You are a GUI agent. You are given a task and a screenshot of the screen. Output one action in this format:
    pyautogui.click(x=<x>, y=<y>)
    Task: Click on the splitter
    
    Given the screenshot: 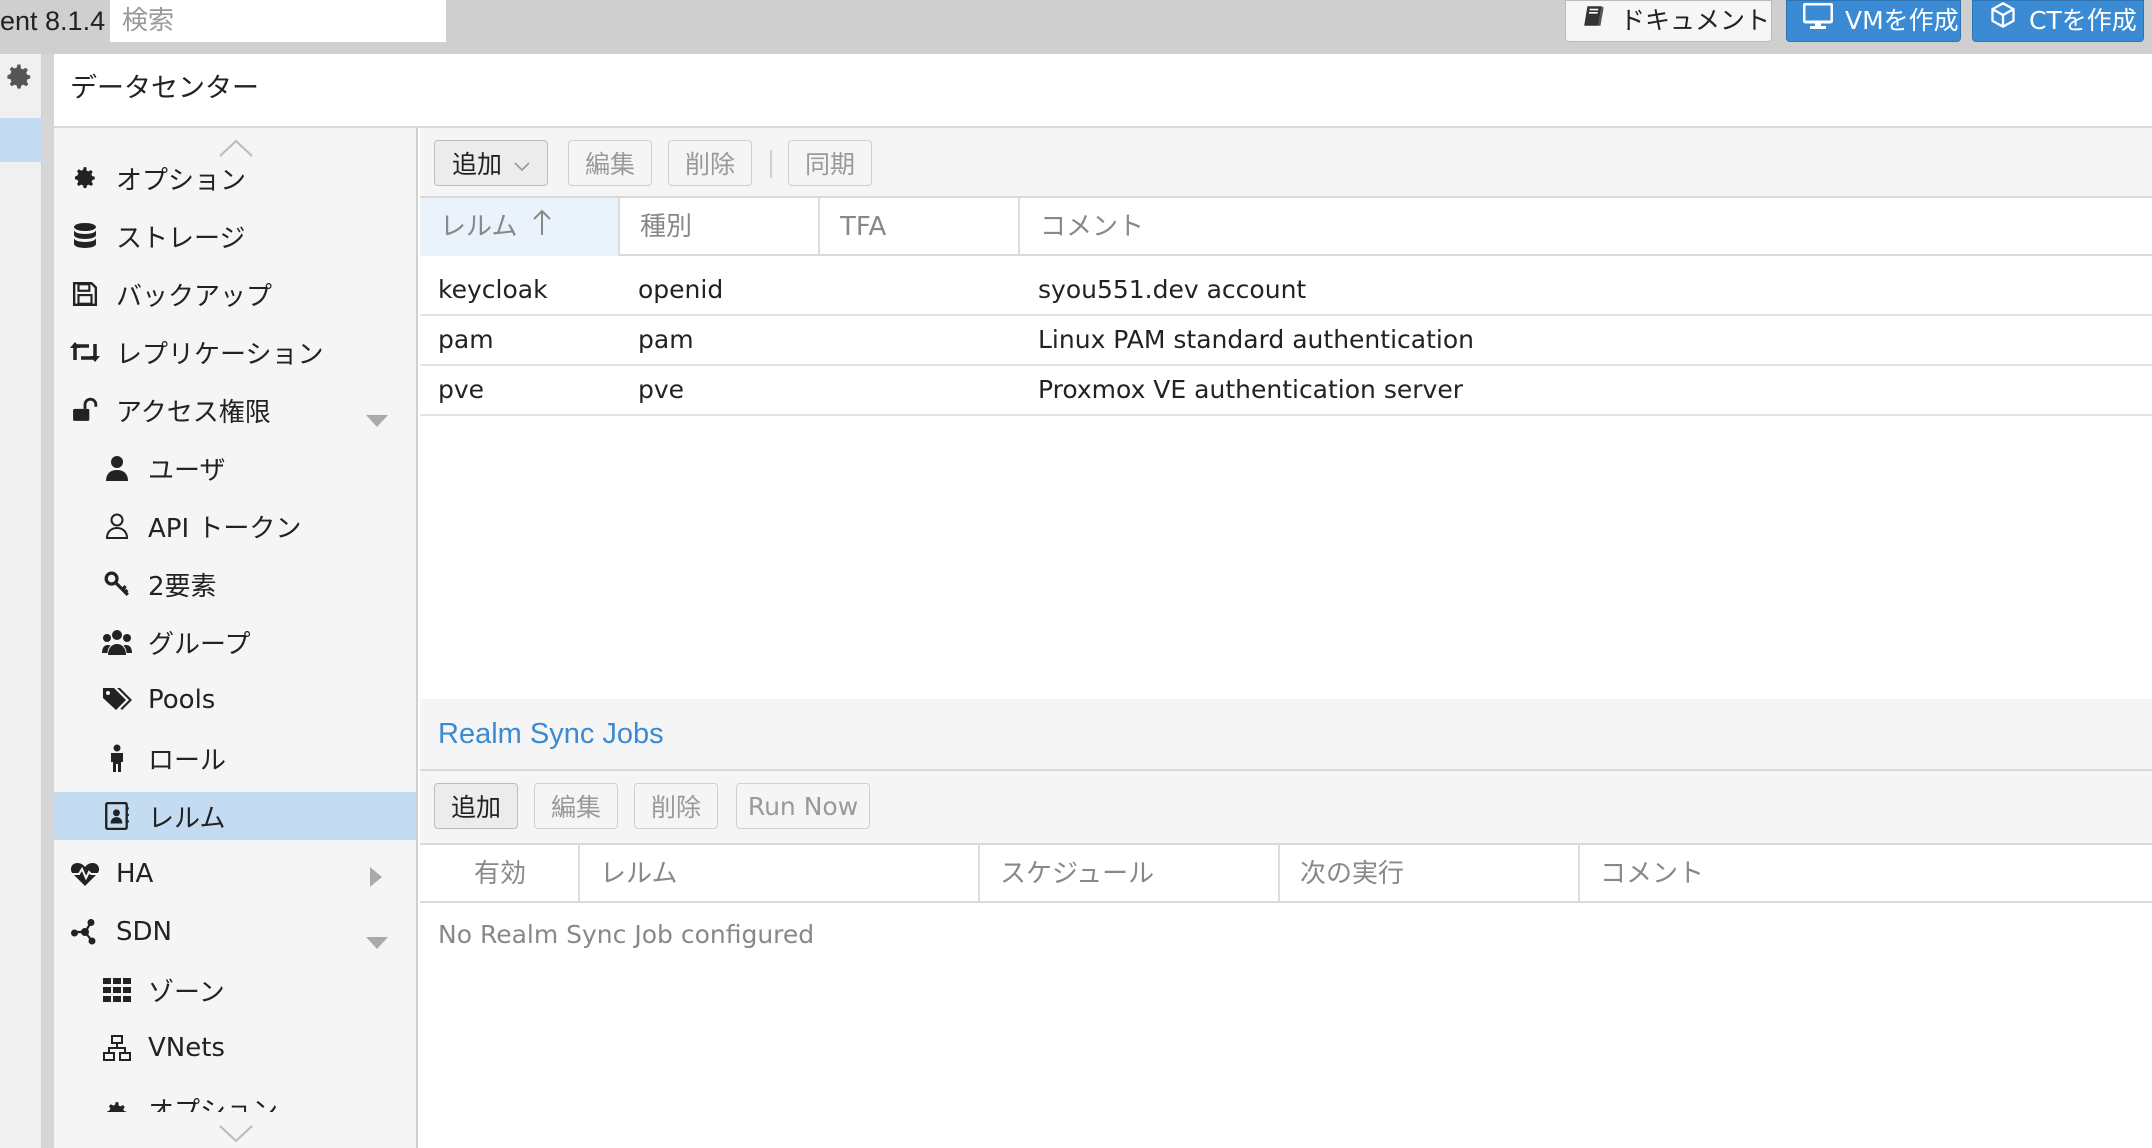 What is the action you would take?
    pyautogui.click(x=48, y=601)
    